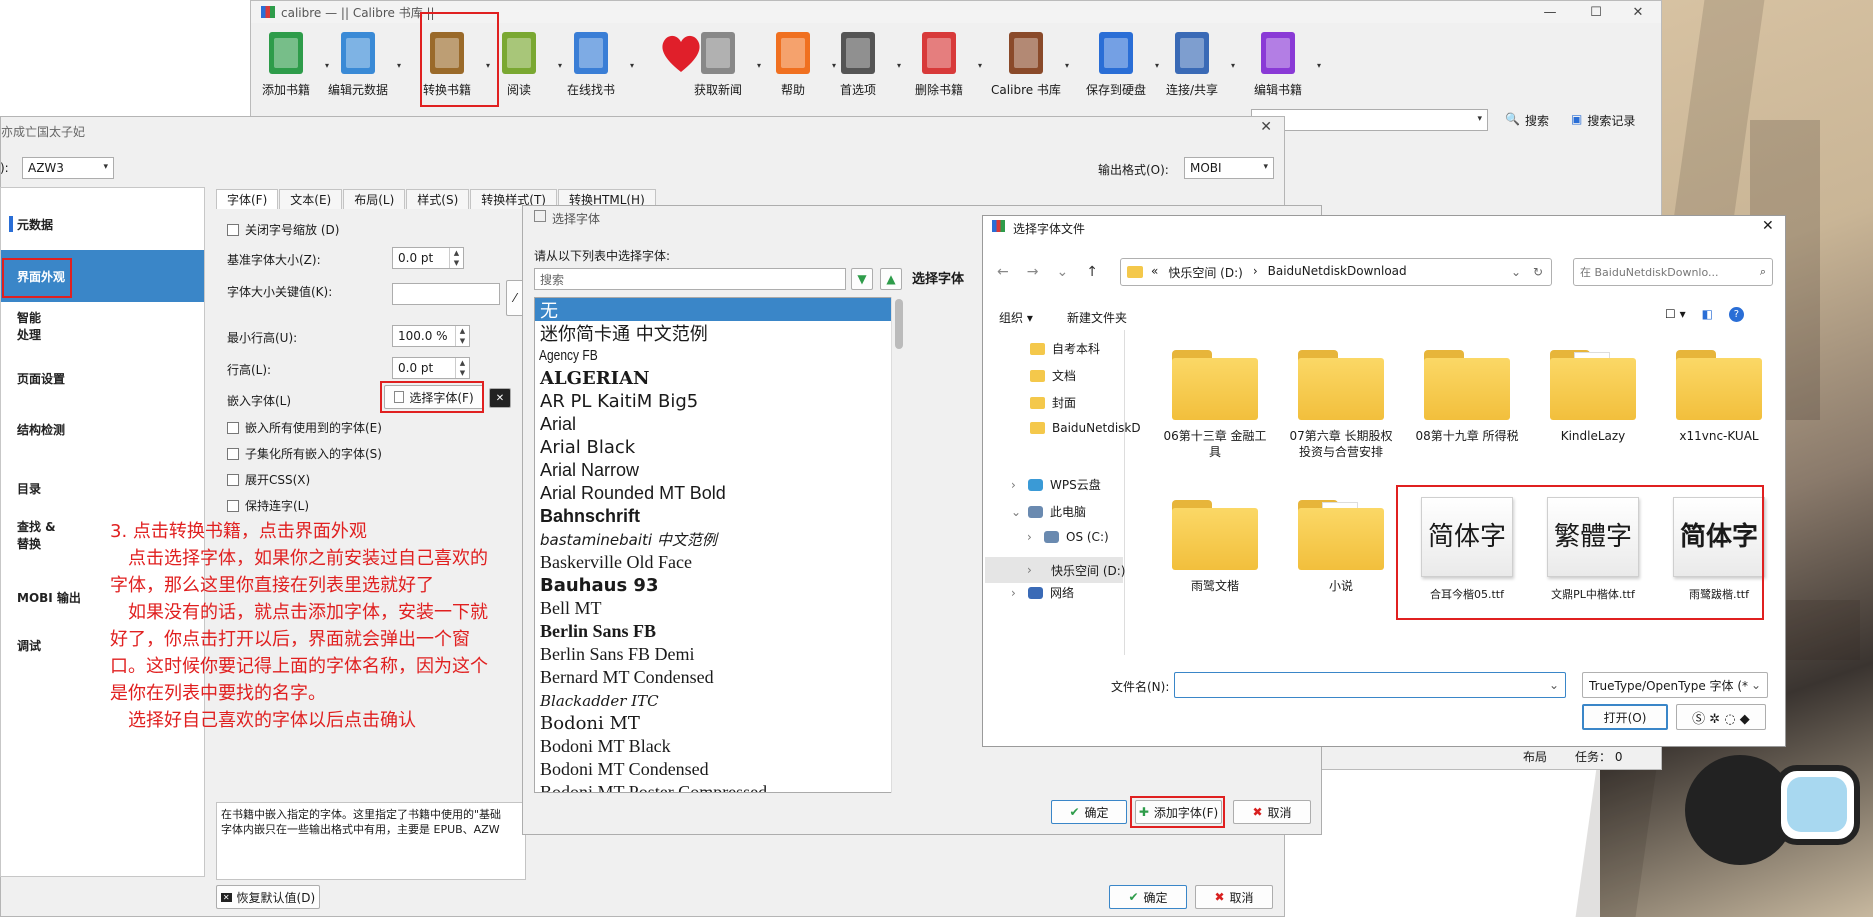  I want to click on address-bar: « 快乐空间 (D:) › BaiduNetdiskDownload ⌄ ↻, so click(1336, 272).